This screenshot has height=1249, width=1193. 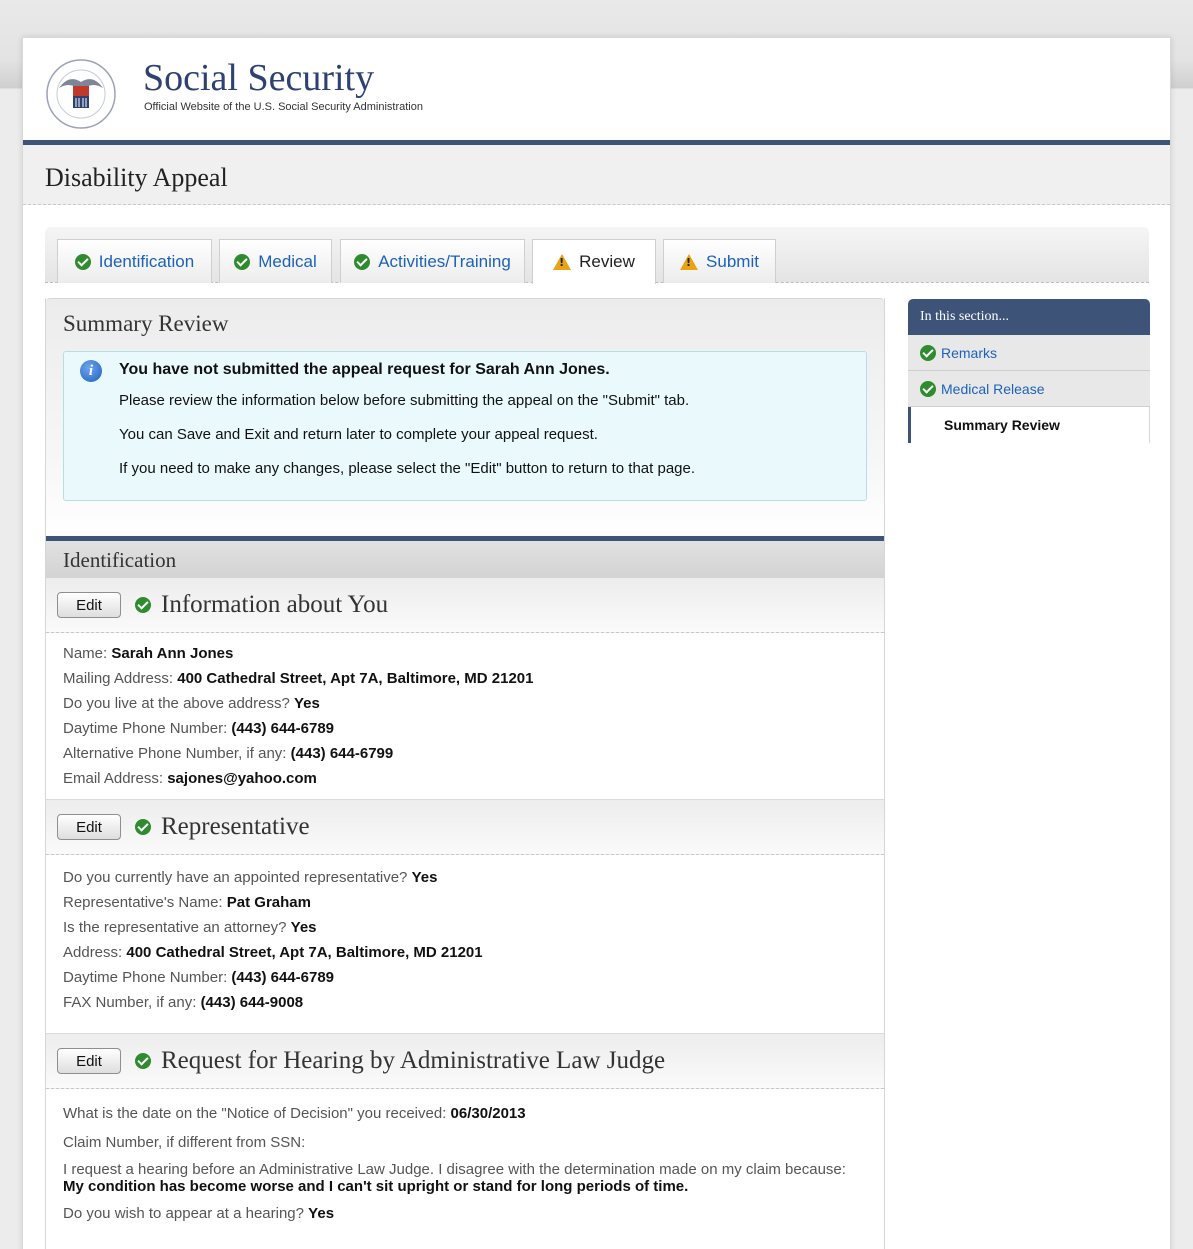 What do you see at coordinates (89, 827) in the screenshot?
I see `edit-representative-button: Edit` at bounding box center [89, 827].